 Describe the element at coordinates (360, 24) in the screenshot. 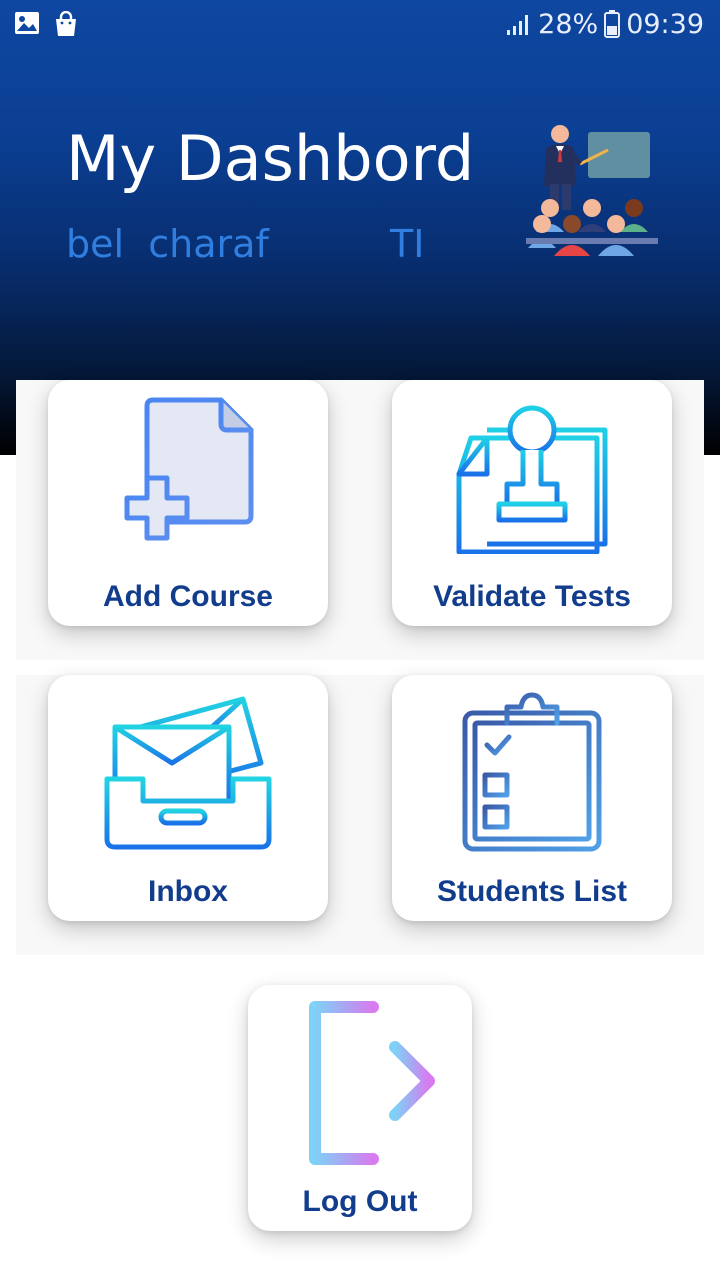

I see `status-bar: 28% 09:39` at that location.